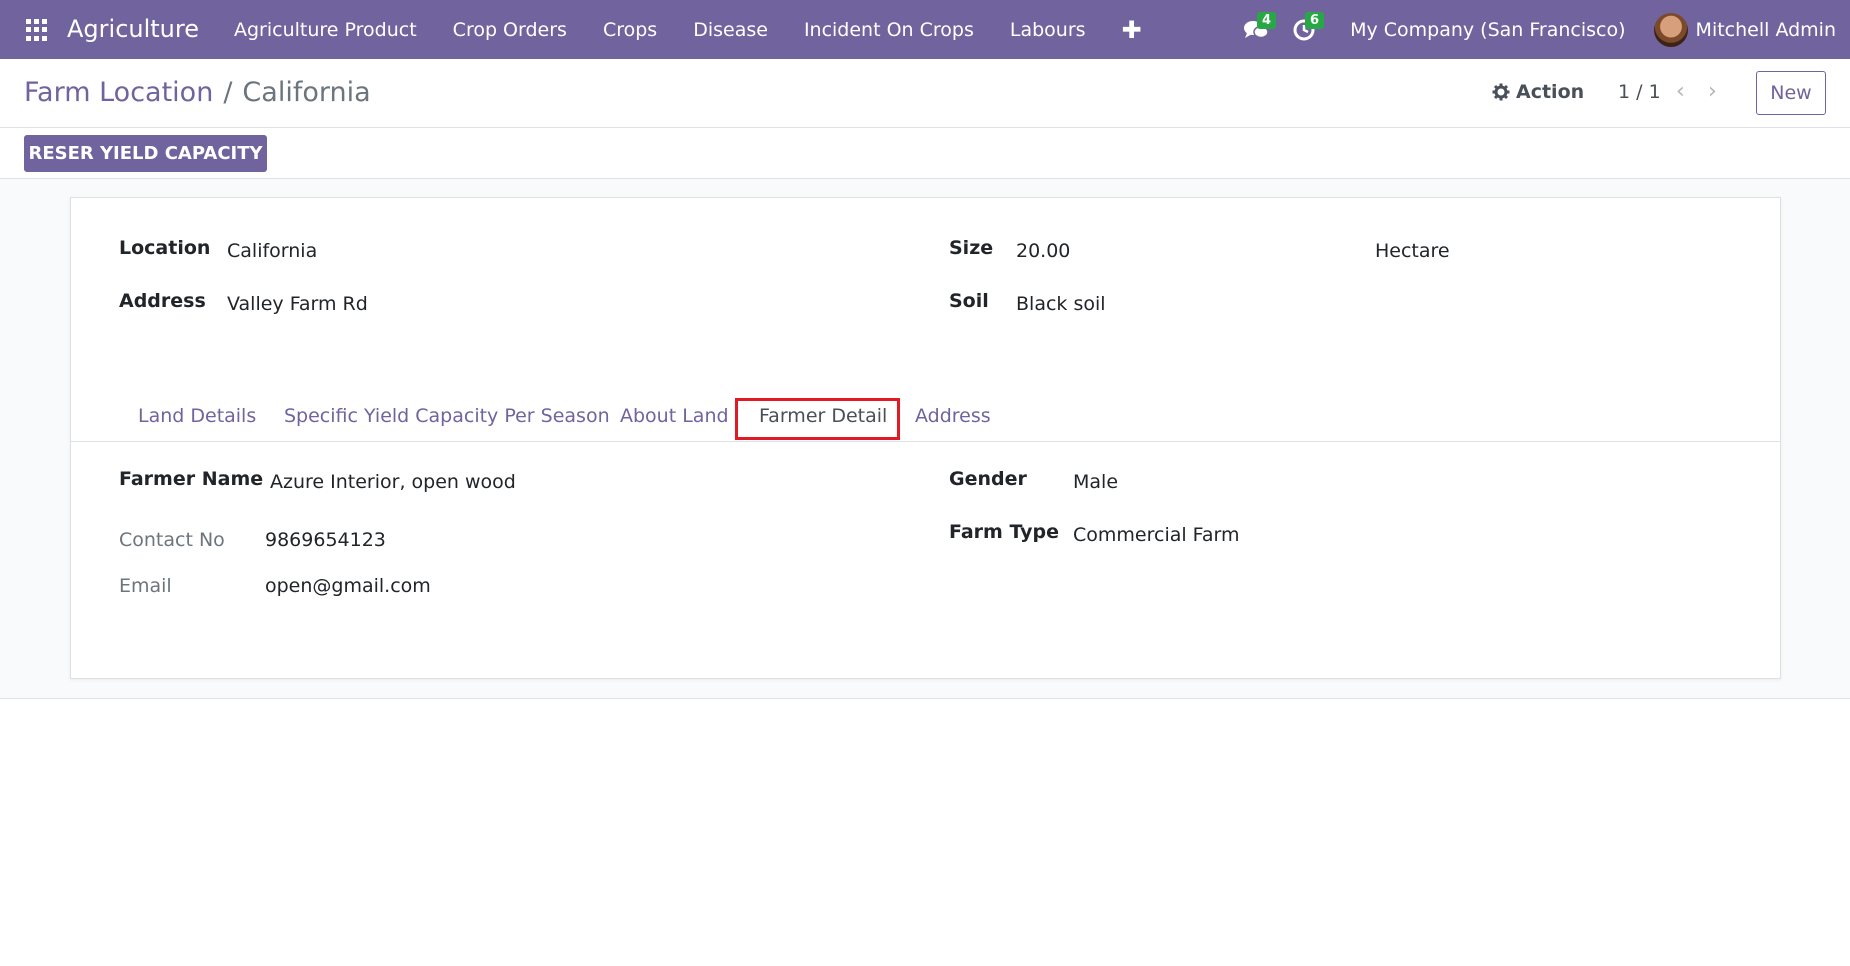 The height and width of the screenshot is (966, 1850). What do you see at coordinates (172, 540) in the screenshot?
I see `contact-no-label: Contact No` at bounding box center [172, 540].